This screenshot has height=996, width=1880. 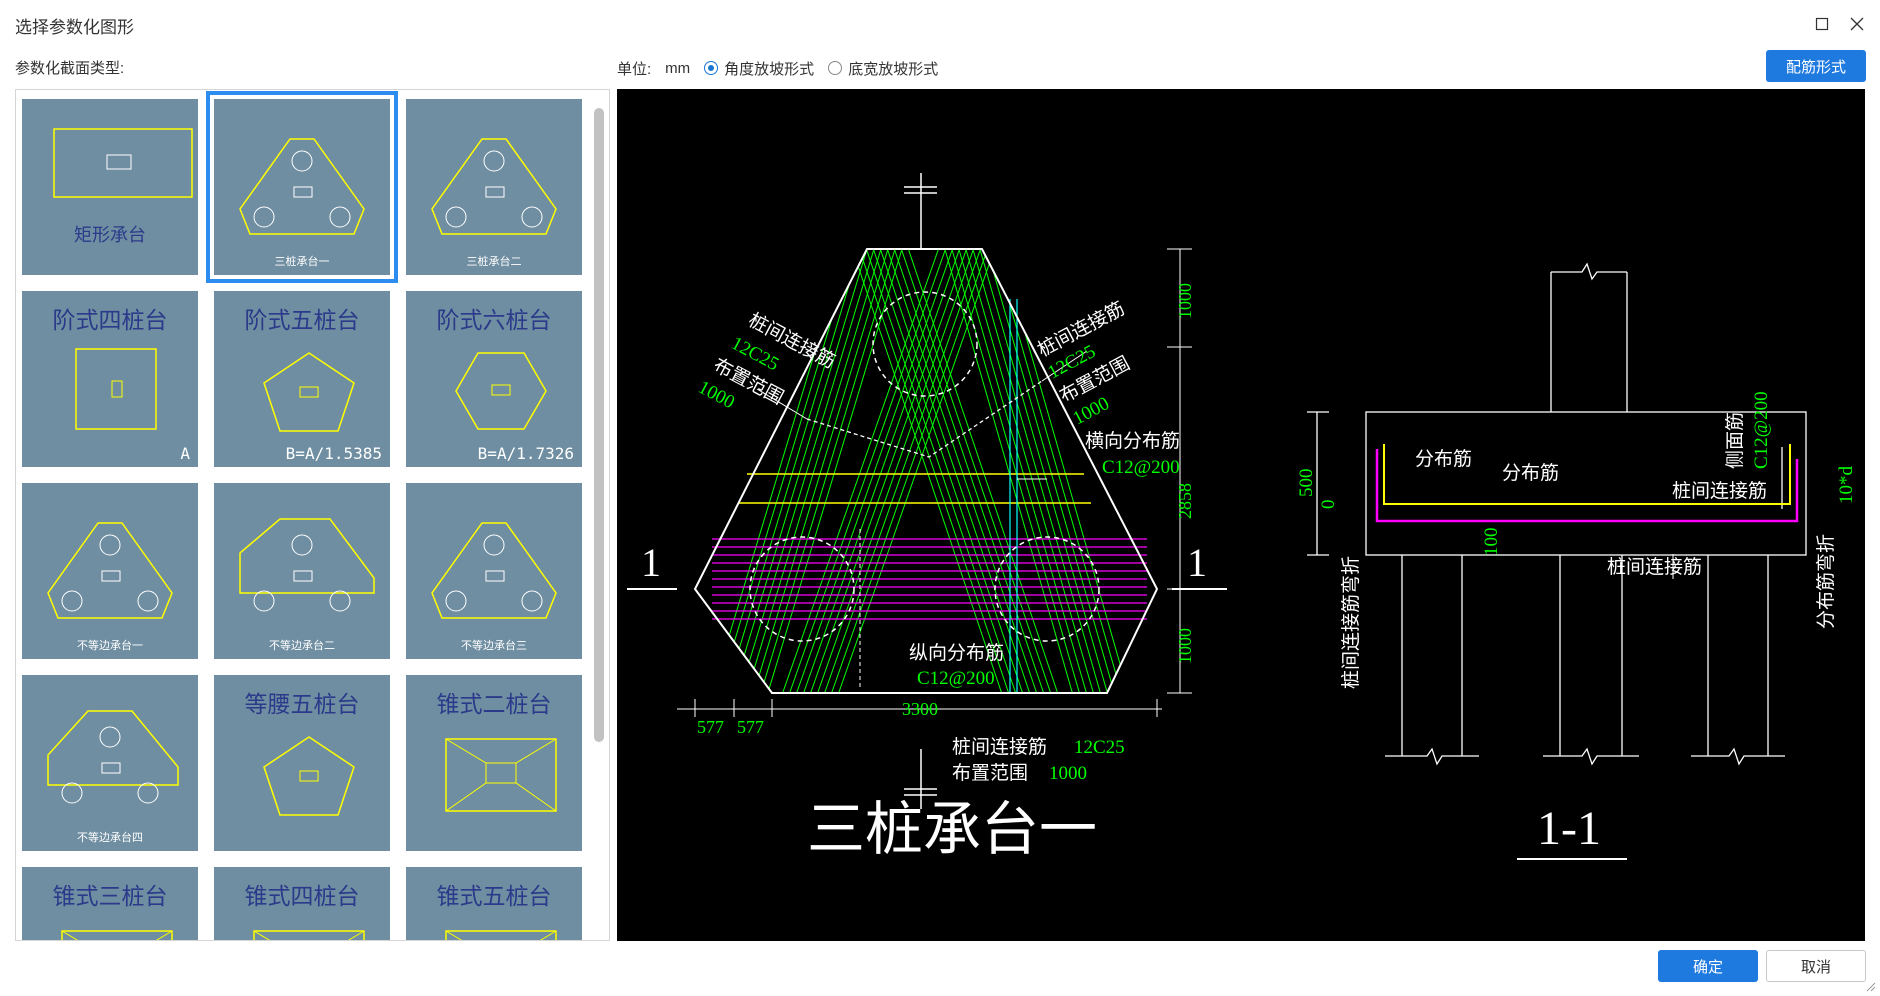 I want to click on rebar-form-button: 配筋形式, so click(x=1816, y=66).